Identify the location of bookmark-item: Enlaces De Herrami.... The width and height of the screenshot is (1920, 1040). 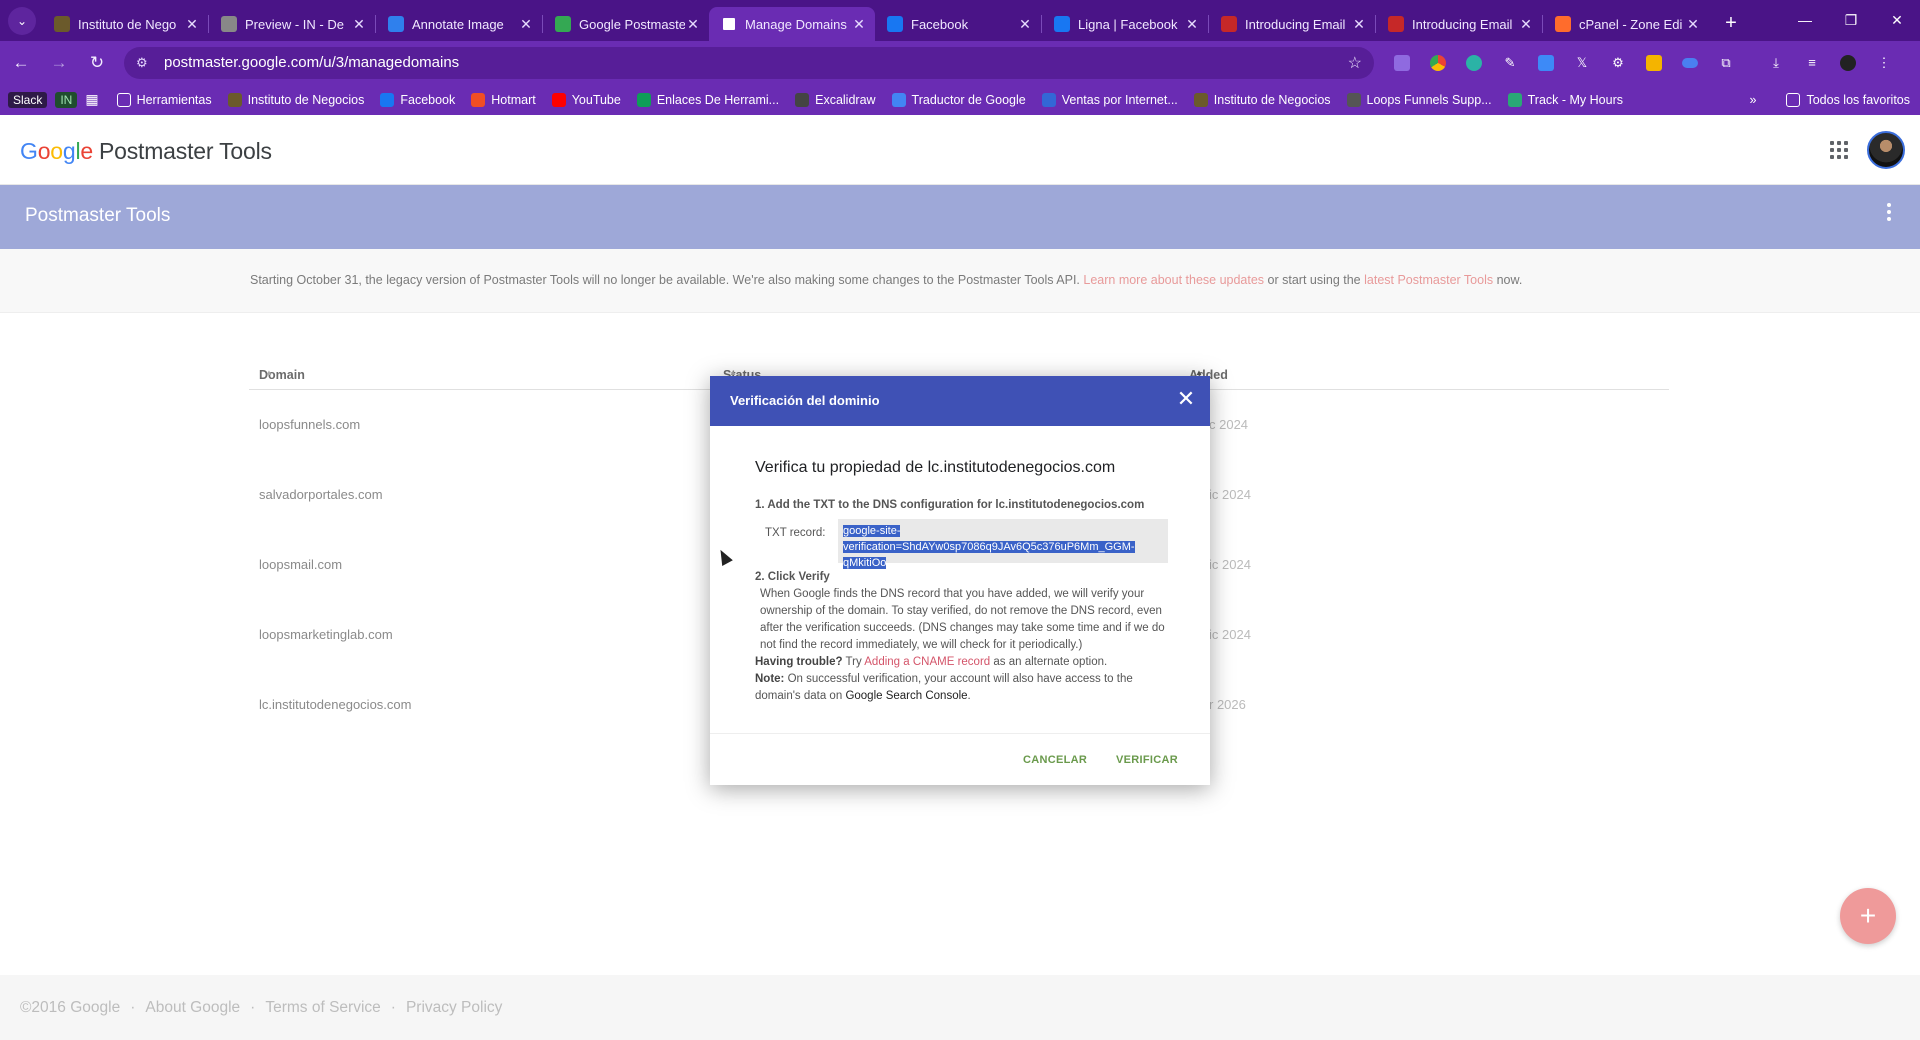
(707, 99).